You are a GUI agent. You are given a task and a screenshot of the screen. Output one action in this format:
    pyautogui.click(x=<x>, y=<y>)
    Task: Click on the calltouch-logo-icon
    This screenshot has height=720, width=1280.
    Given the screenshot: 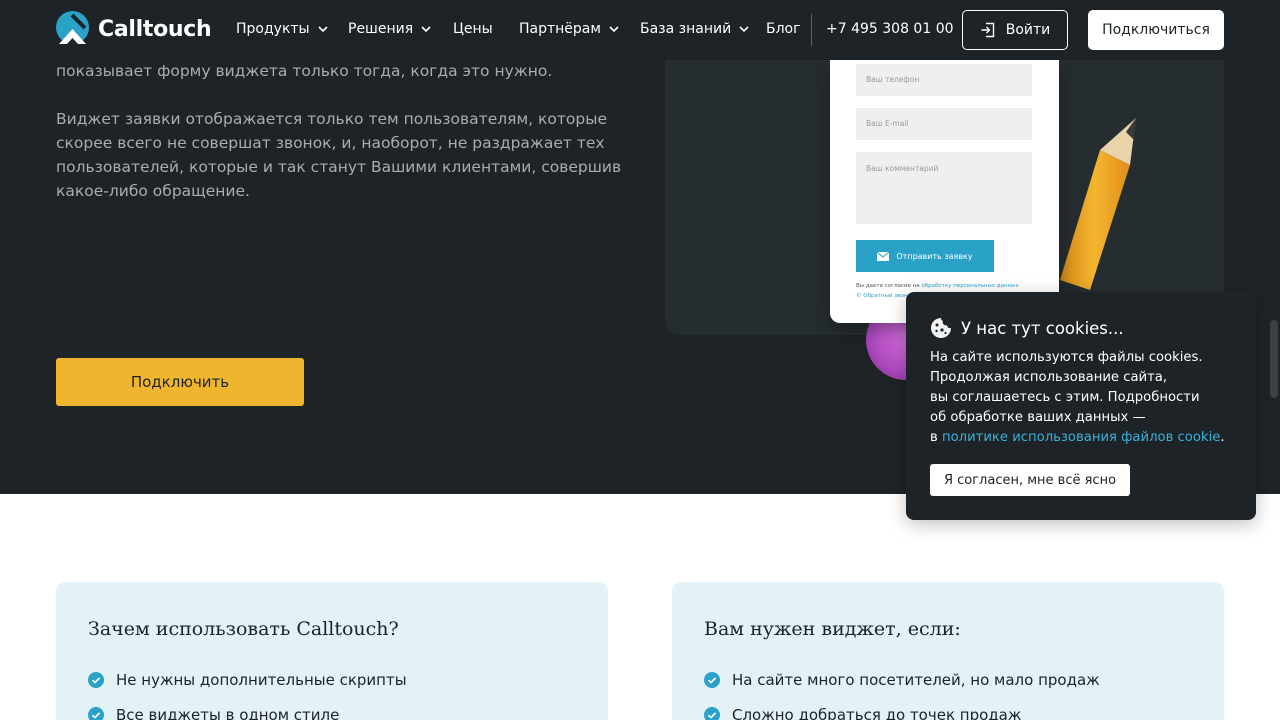 What is the action you would take?
    pyautogui.click(x=72, y=27)
    